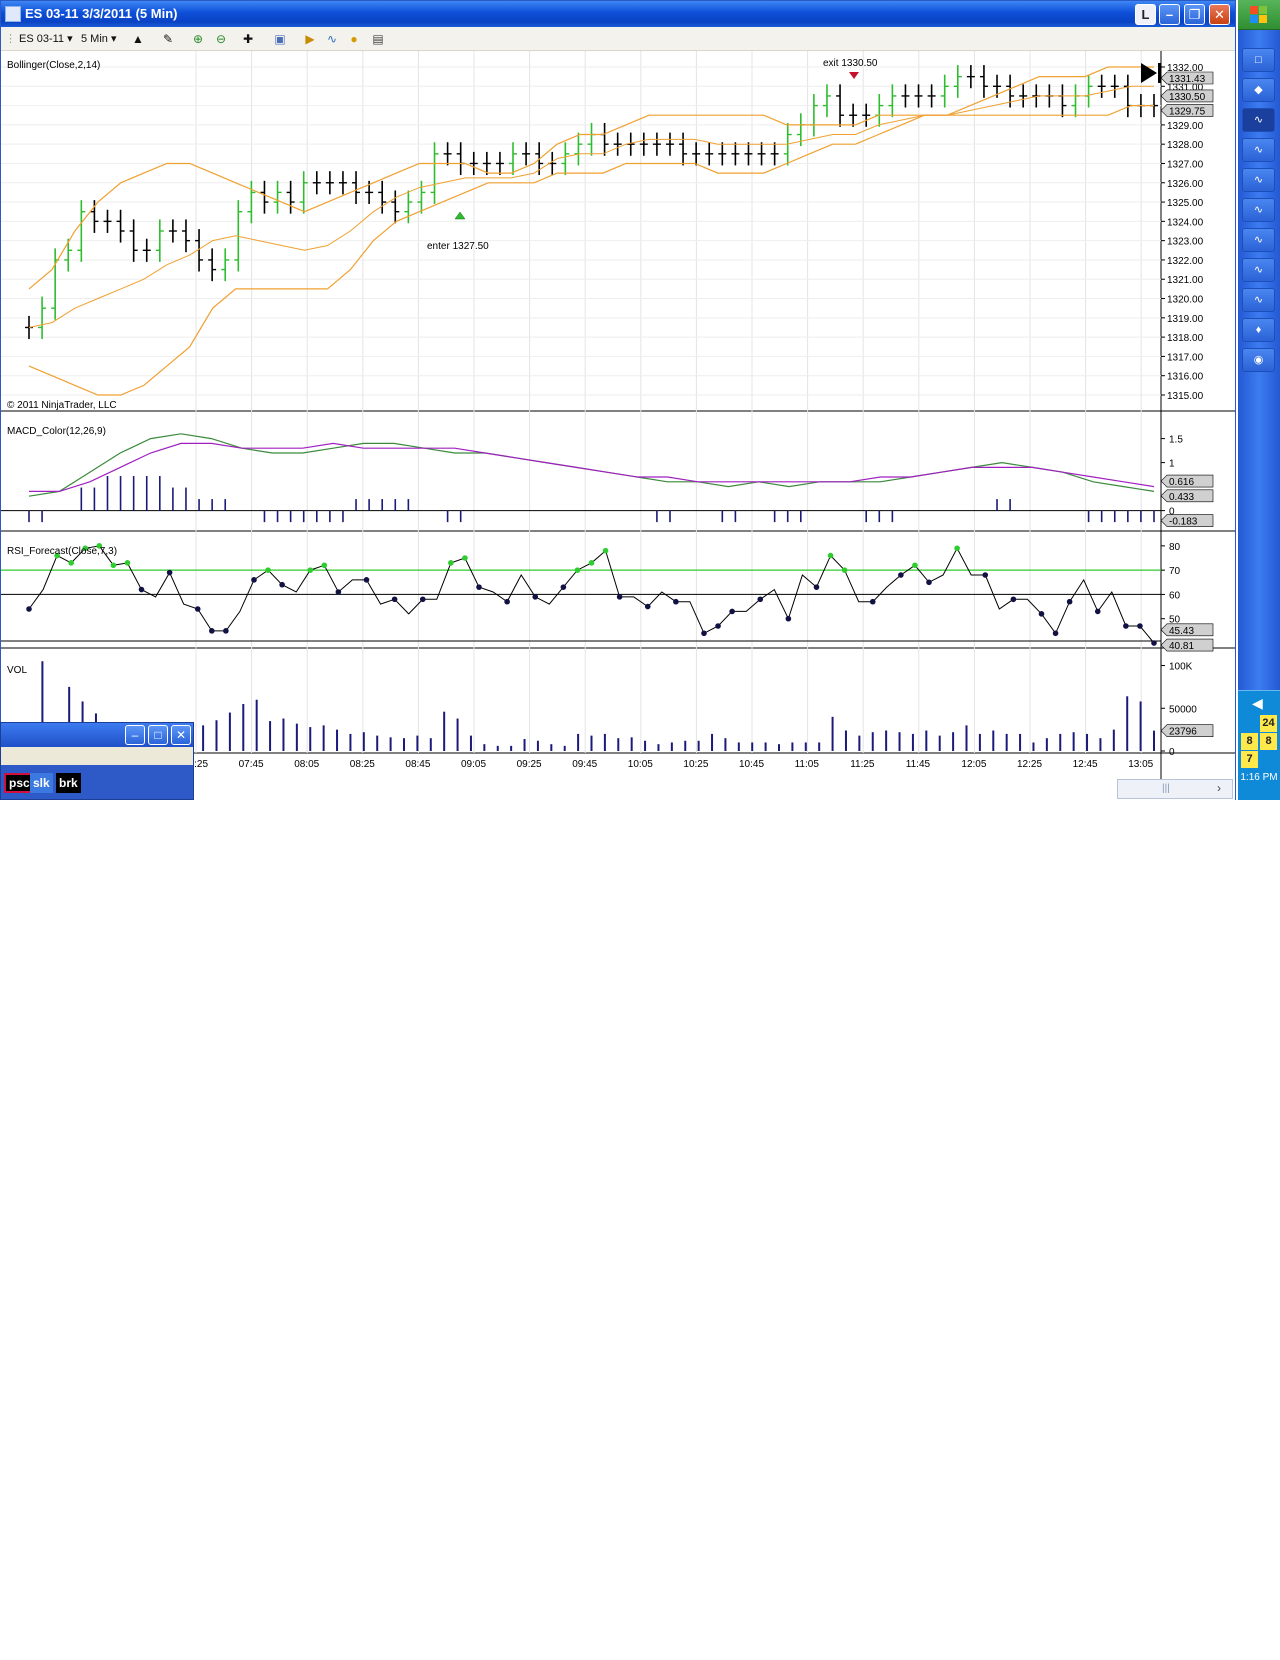 The width and height of the screenshot is (1280, 1660). I want to click on tag-brk: brk, so click(68, 783).